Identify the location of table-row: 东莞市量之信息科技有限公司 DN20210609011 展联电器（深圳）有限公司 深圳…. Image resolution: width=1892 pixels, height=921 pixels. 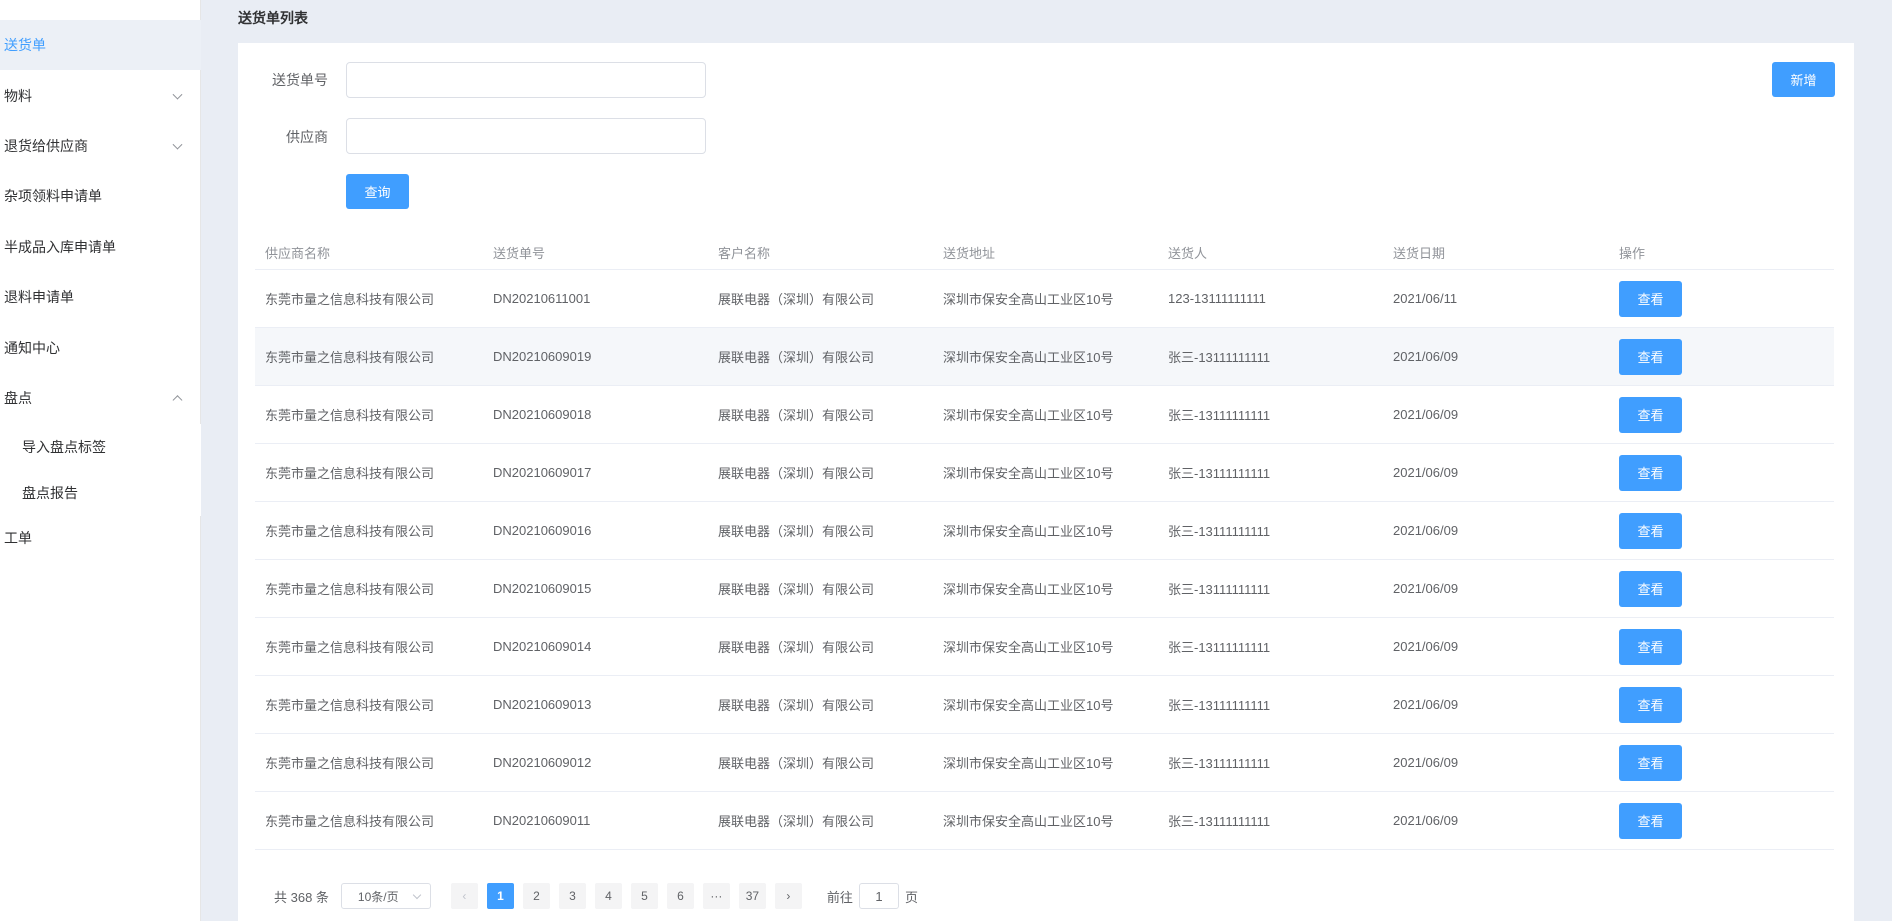
(1044, 821).